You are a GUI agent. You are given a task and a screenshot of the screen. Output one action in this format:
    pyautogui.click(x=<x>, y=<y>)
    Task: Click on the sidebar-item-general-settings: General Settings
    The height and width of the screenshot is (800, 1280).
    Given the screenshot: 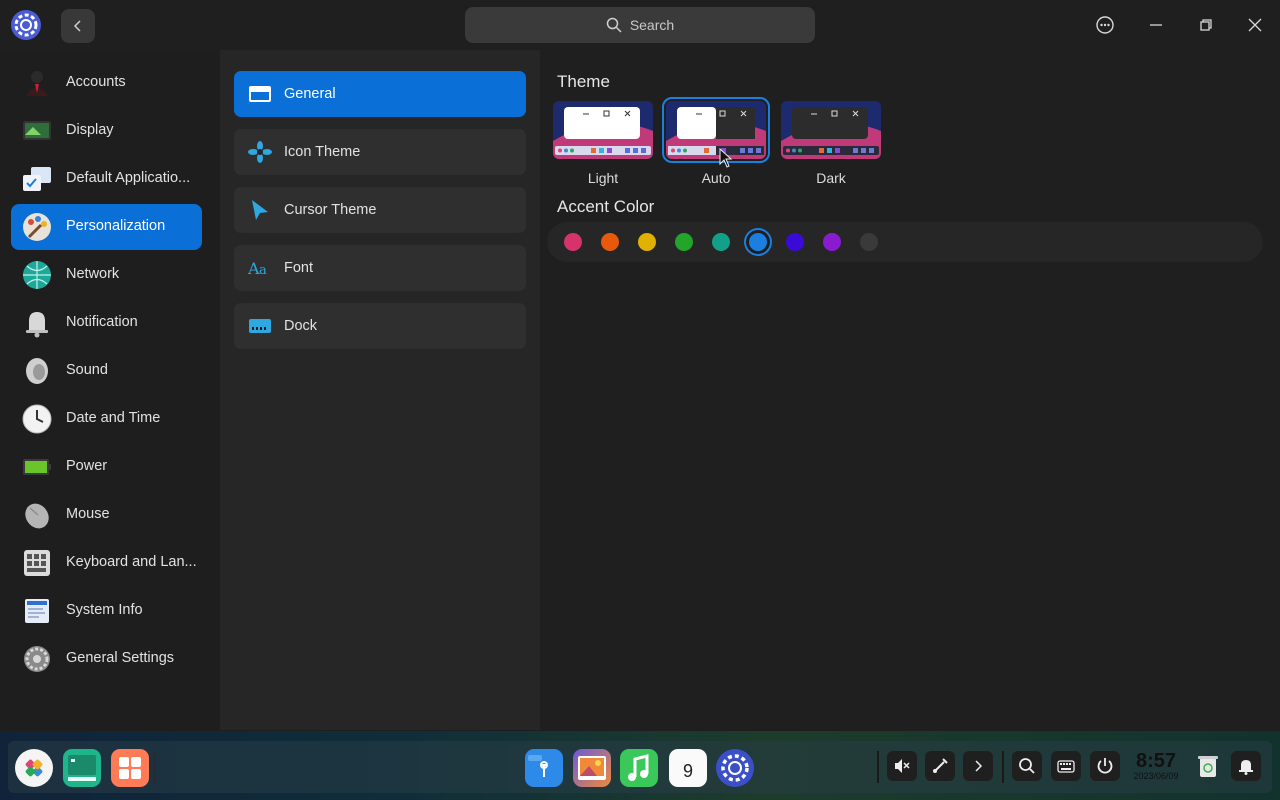 What is the action you would take?
    pyautogui.click(x=106, y=659)
    